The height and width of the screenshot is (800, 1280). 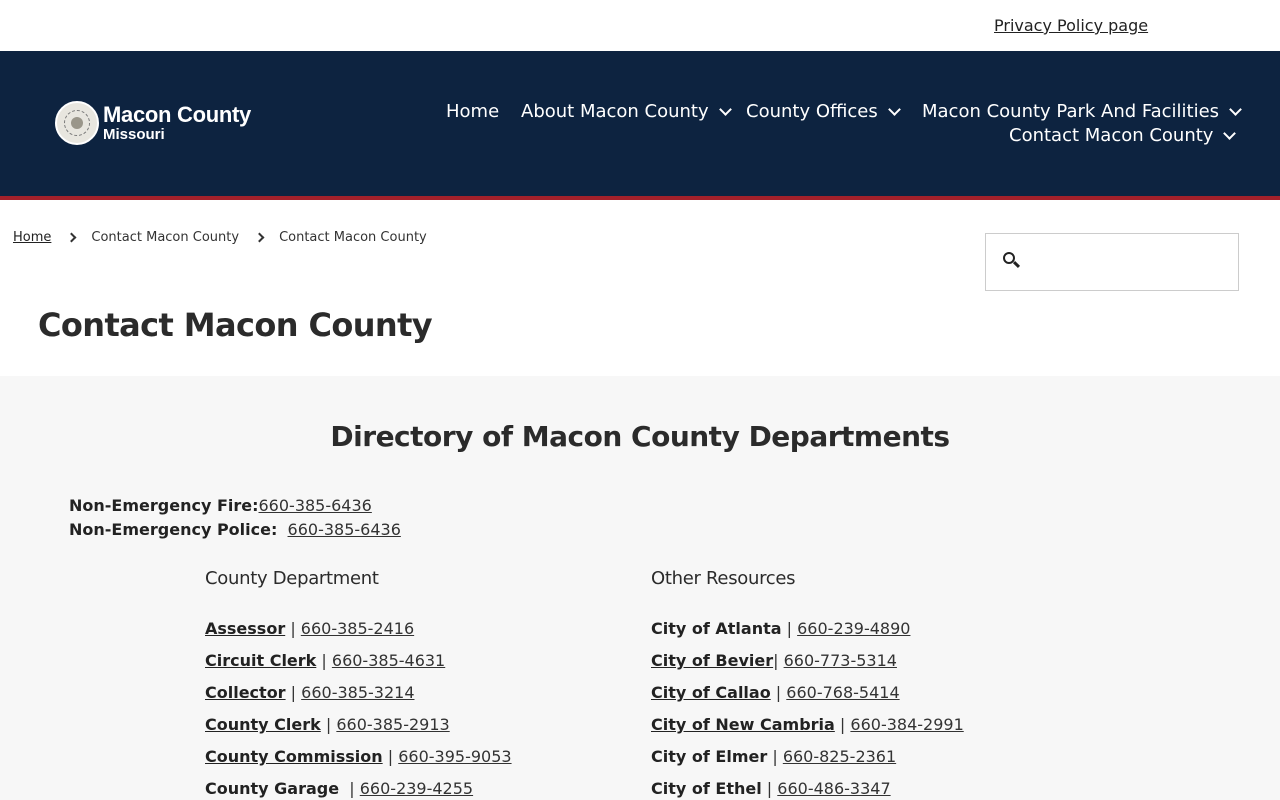 I want to click on breadcrumb-item: Contact Macon County, so click(x=165, y=237).